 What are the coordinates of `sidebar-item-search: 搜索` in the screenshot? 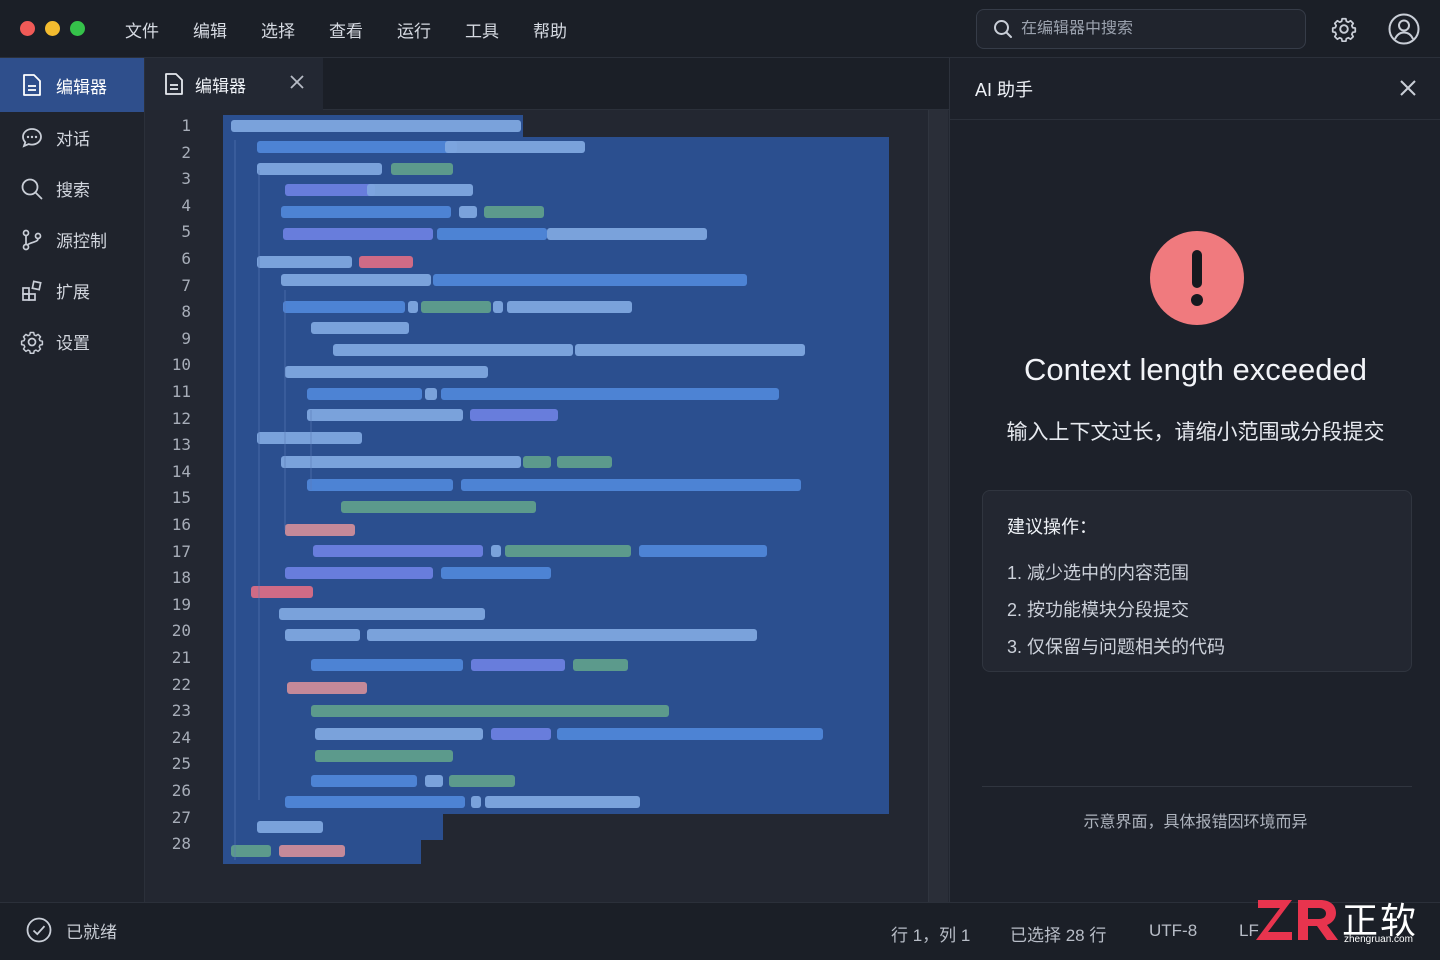 It's located at (72, 188).